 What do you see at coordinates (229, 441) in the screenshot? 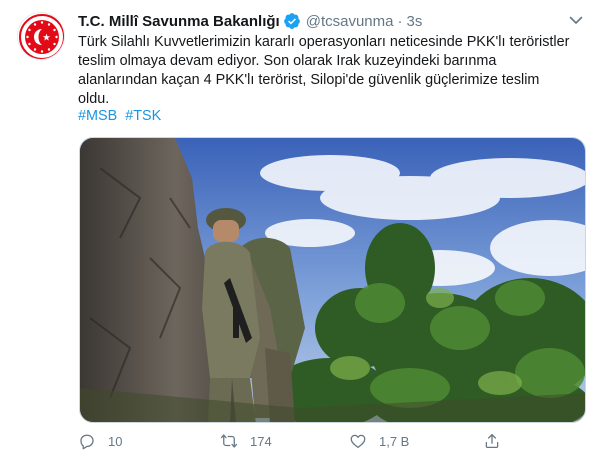
I see `retweet-icon` at bounding box center [229, 441].